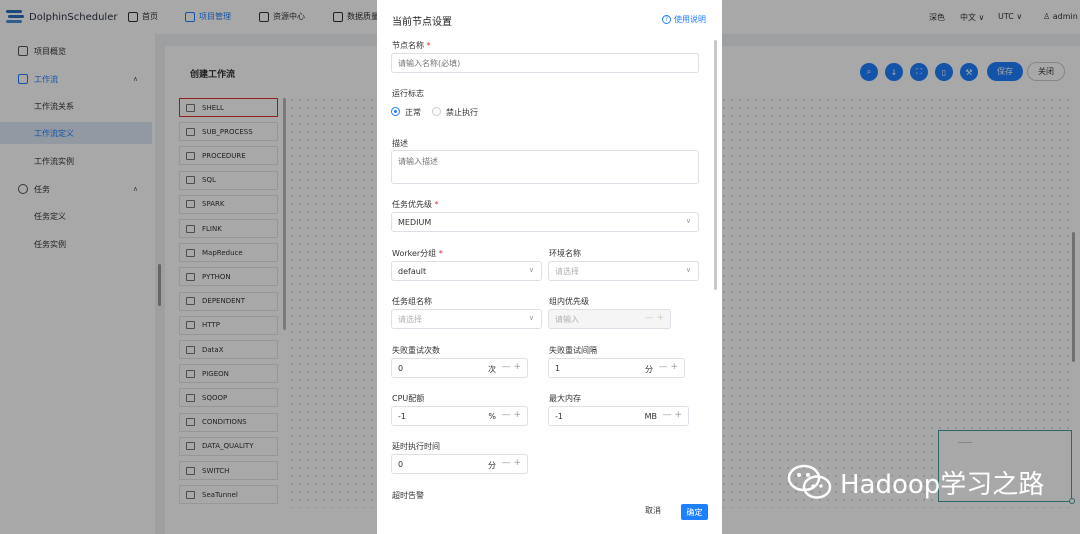 This screenshot has width=1080, height=534. I want to click on cpu-quota-input: -1 % — +, so click(459, 416).